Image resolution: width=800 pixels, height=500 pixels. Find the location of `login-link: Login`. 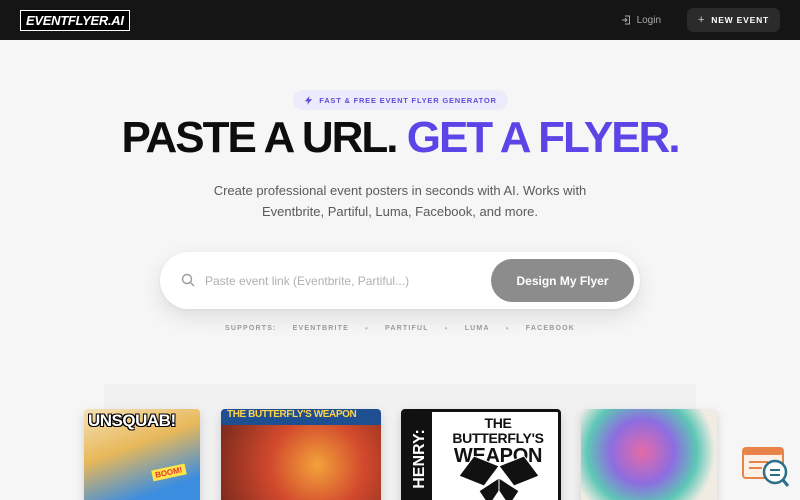

login-link: Login is located at coordinates (641, 20).